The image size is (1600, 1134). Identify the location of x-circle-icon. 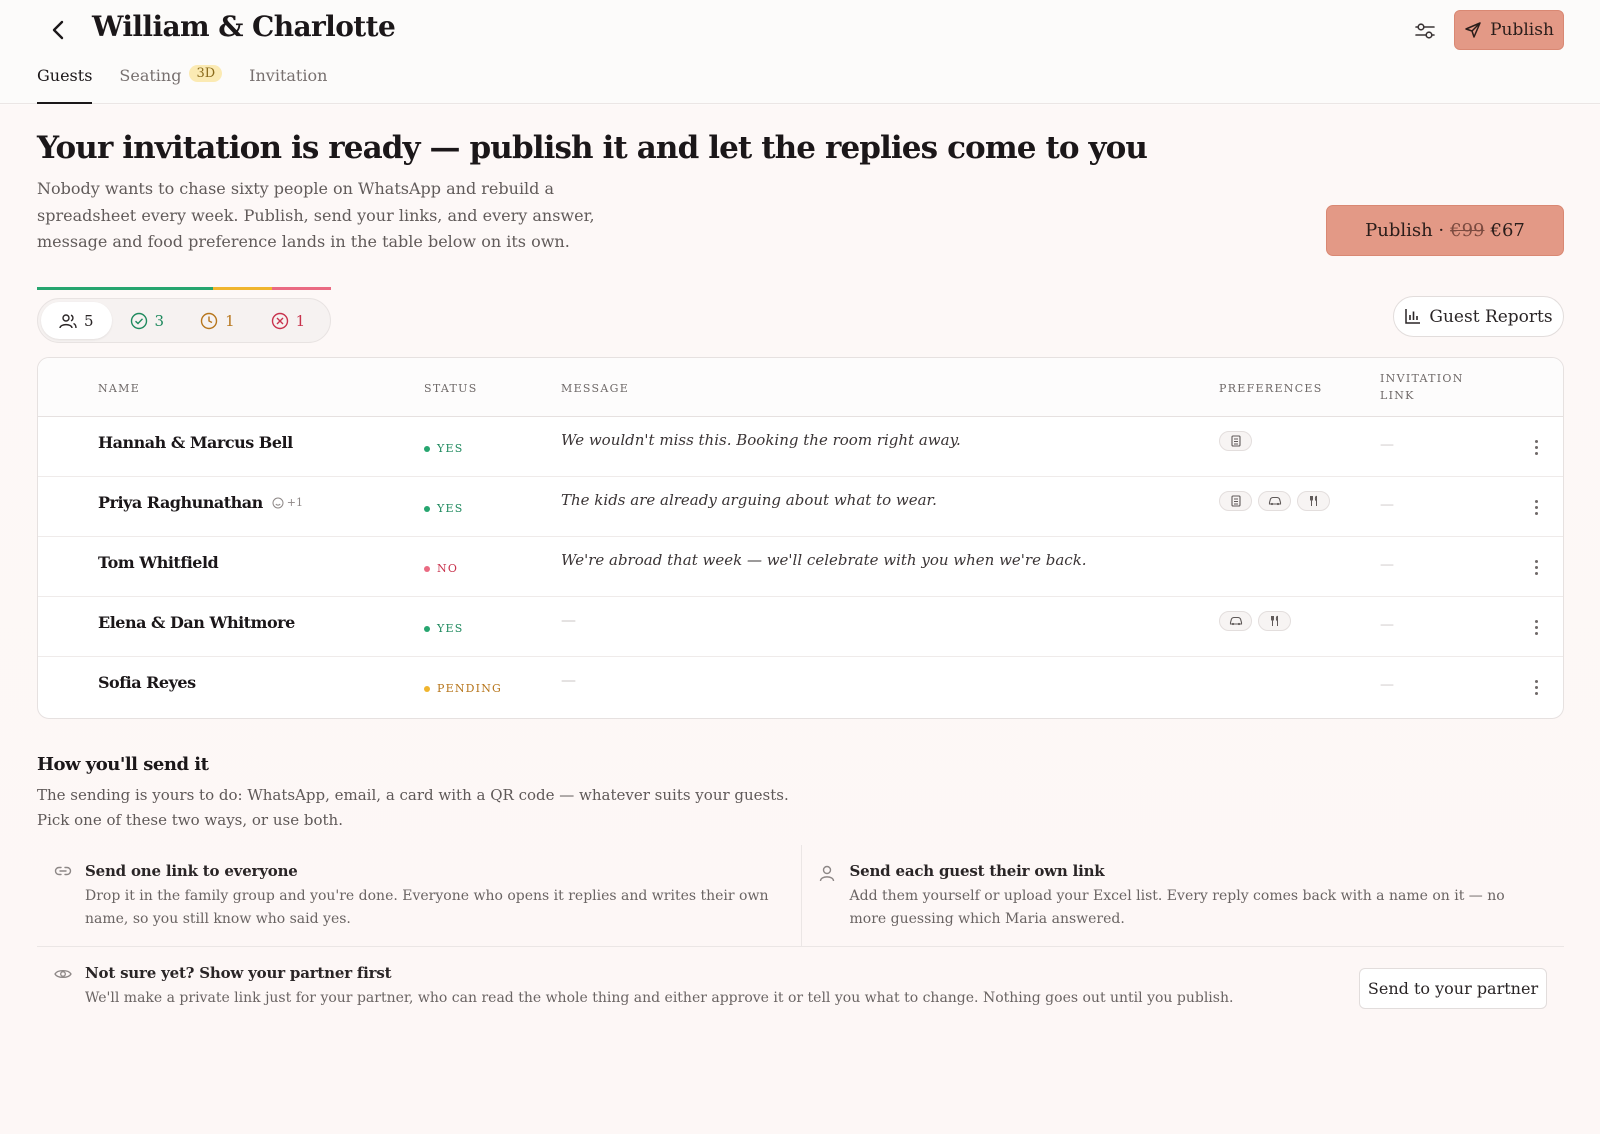
(279, 320).